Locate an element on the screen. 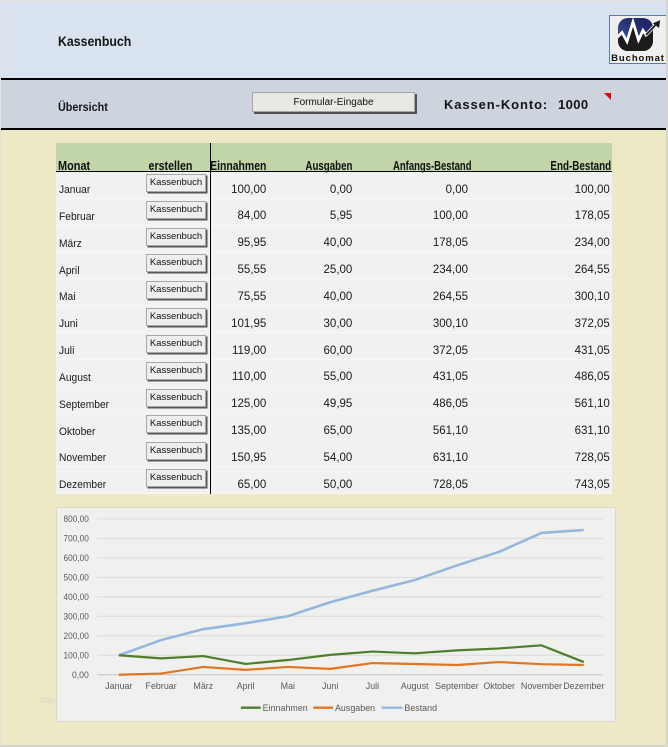 The width and height of the screenshot is (668, 747). svg-text: Juni is located at coordinates (330, 686).